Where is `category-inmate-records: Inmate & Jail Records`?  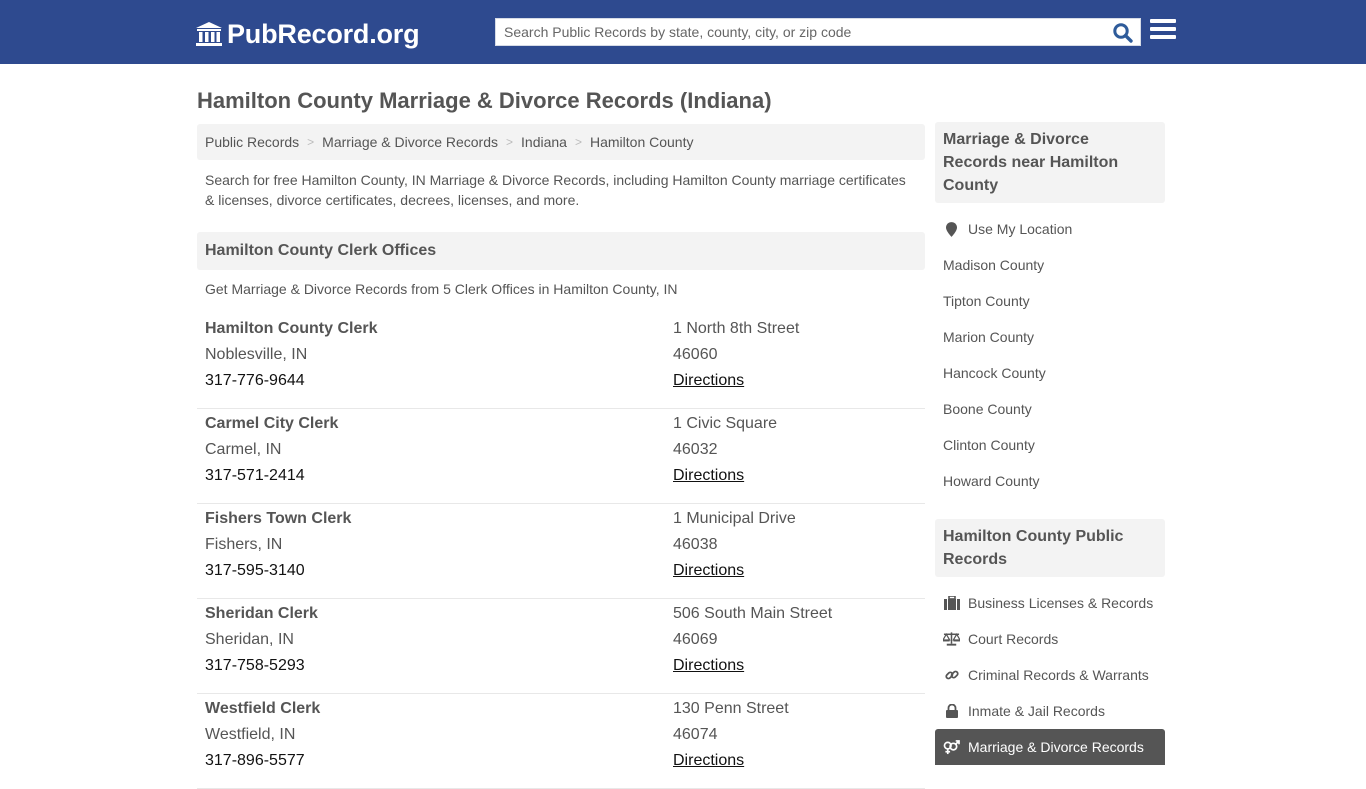 category-inmate-records: Inmate & Jail Records is located at coordinates (1050, 711).